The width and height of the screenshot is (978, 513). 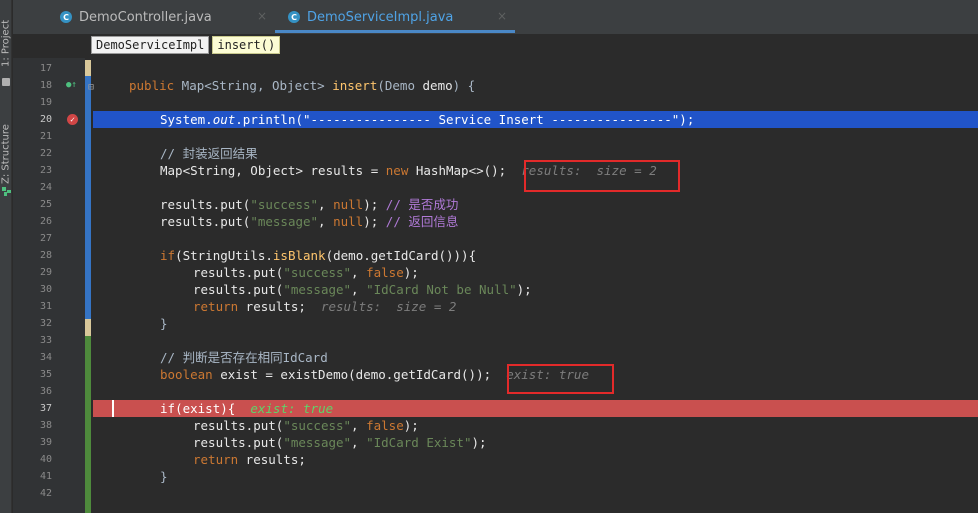 I want to click on tab-demo-controller: C DemoController.java, so click(x=136, y=17).